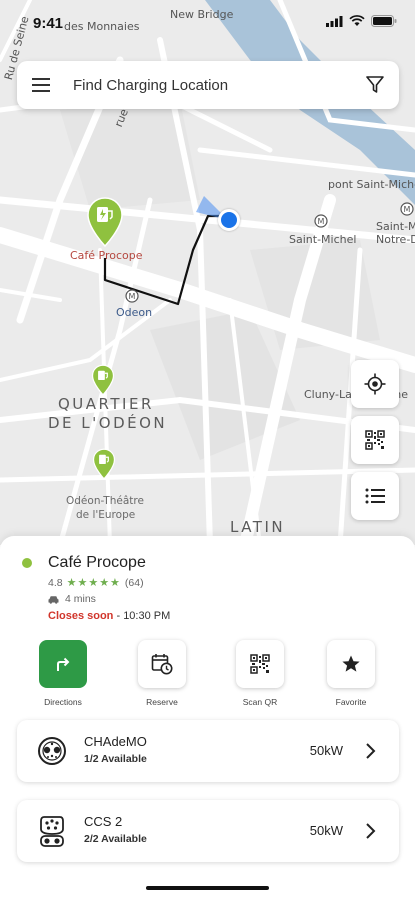 The height and width of the screenshot is (900, 415). Describe the element at coordinates (229, 220) in the screenshot. I see `user-location-marker` at that location.